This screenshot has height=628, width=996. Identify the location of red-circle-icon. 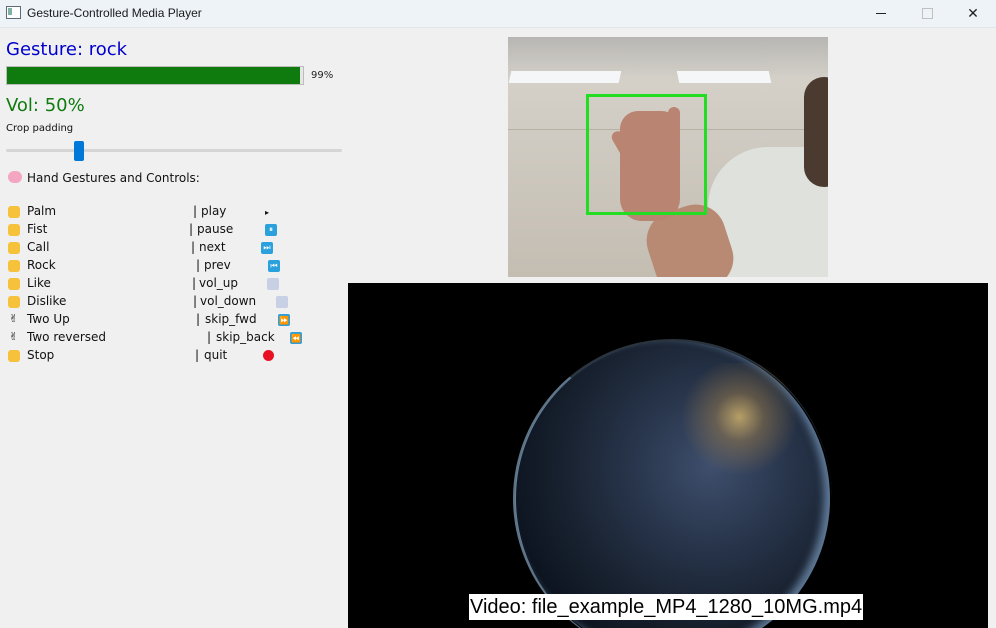
(268, 355).